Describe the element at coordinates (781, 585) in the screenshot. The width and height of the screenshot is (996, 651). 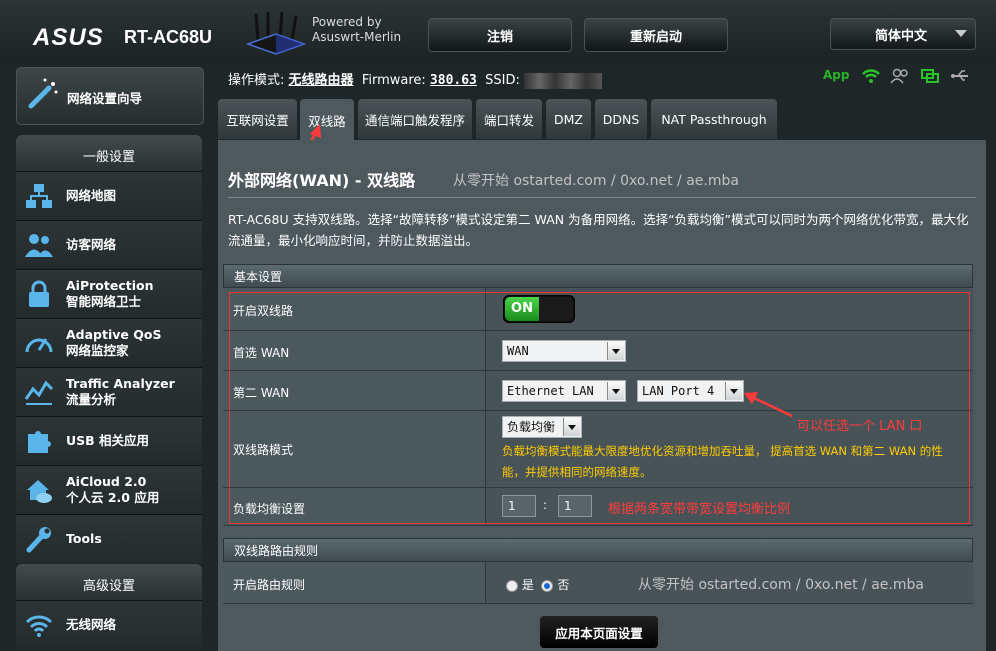
I see `watermark-text-2: 从零开始 ostarted.com / 0xo.net / ae.mba` at that location.